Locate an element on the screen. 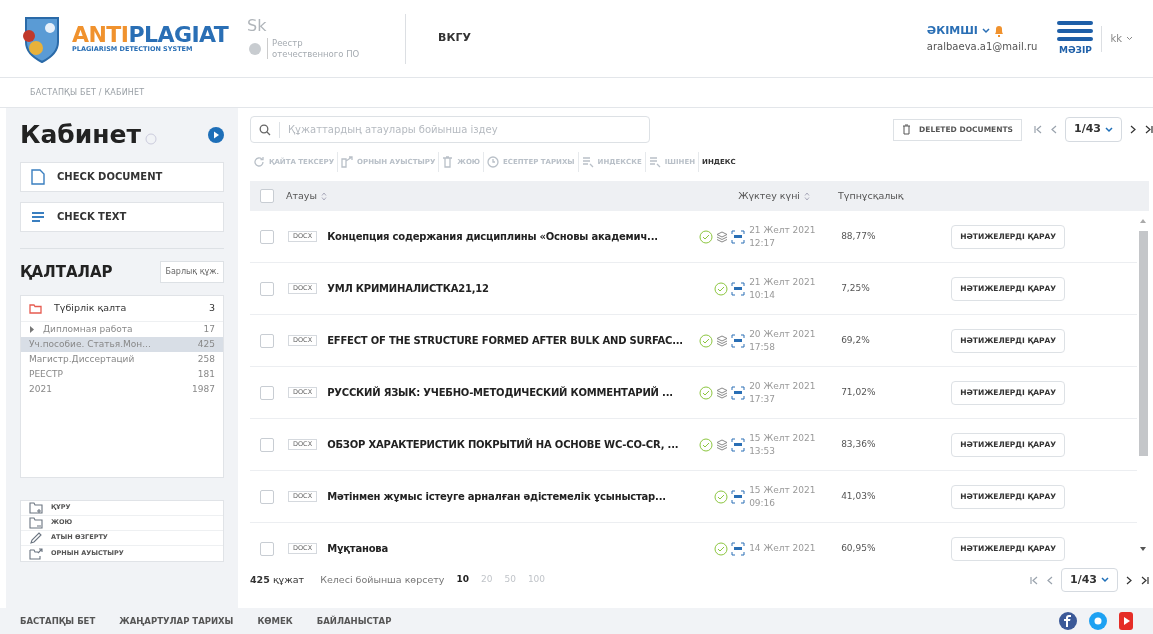  scroll-up-icon is located at coordinates (1143, 221).